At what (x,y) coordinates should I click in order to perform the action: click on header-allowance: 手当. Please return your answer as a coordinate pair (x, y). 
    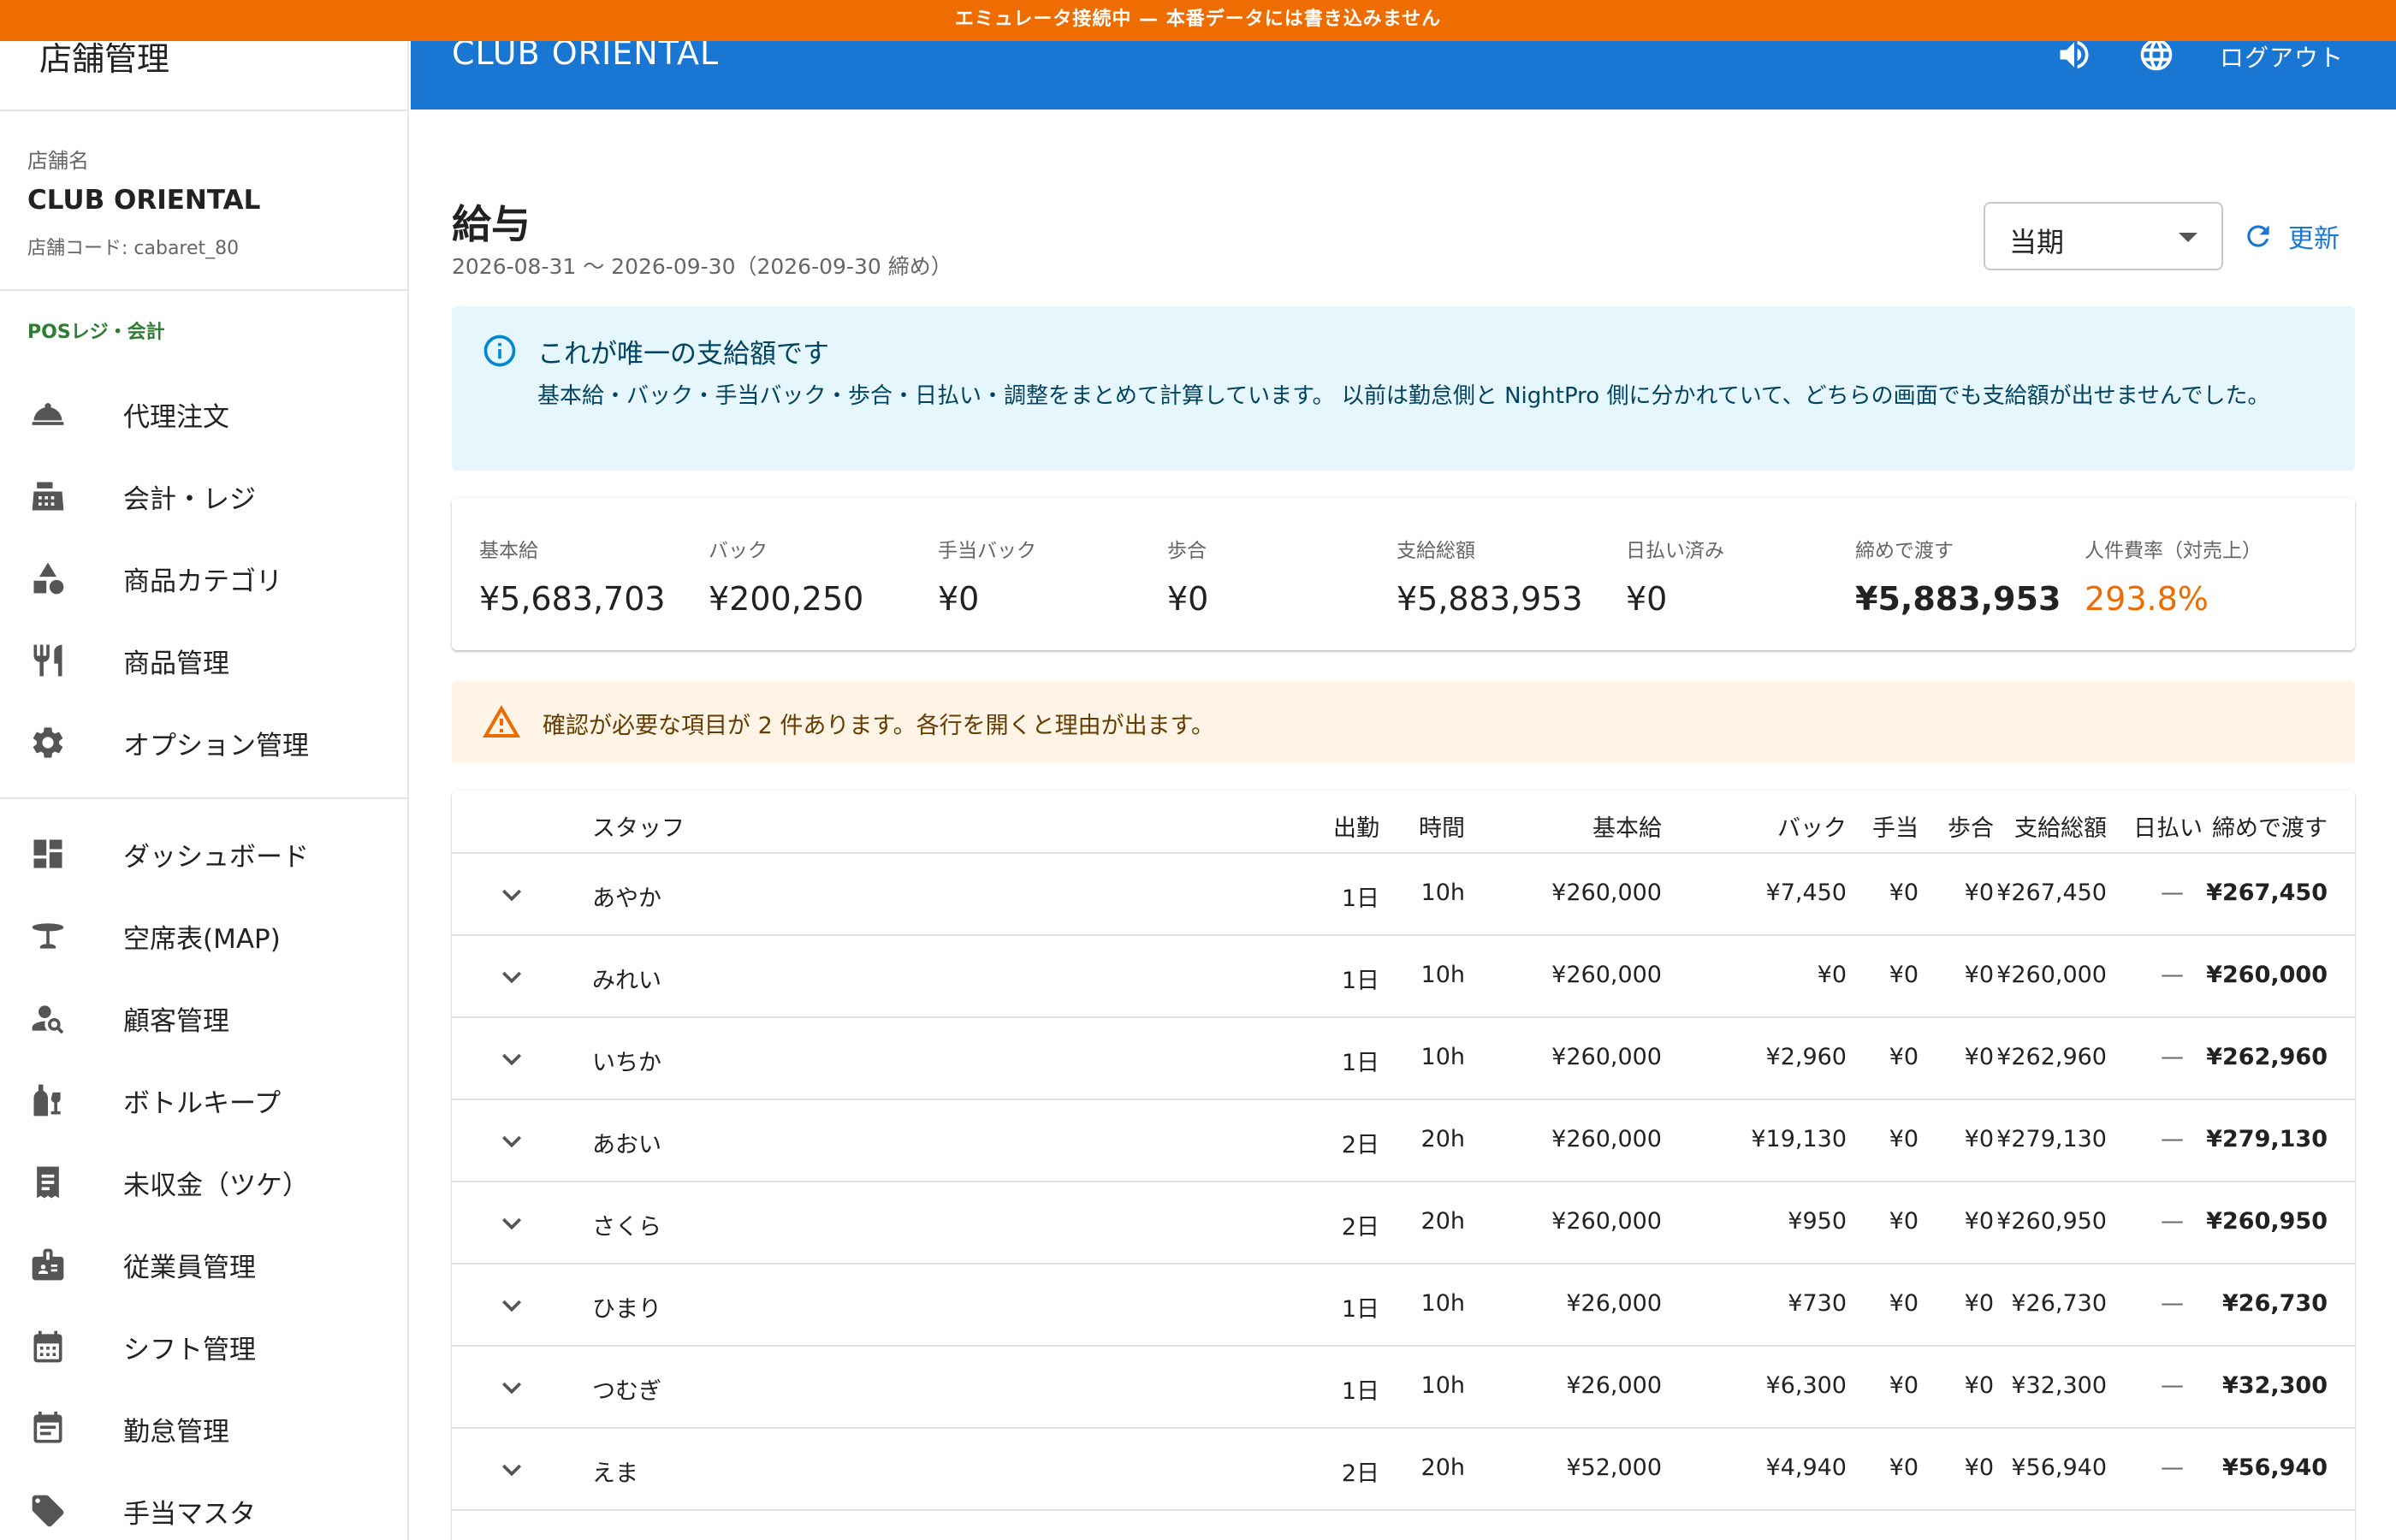
    Looking at the image, I should click on (1896, 826).